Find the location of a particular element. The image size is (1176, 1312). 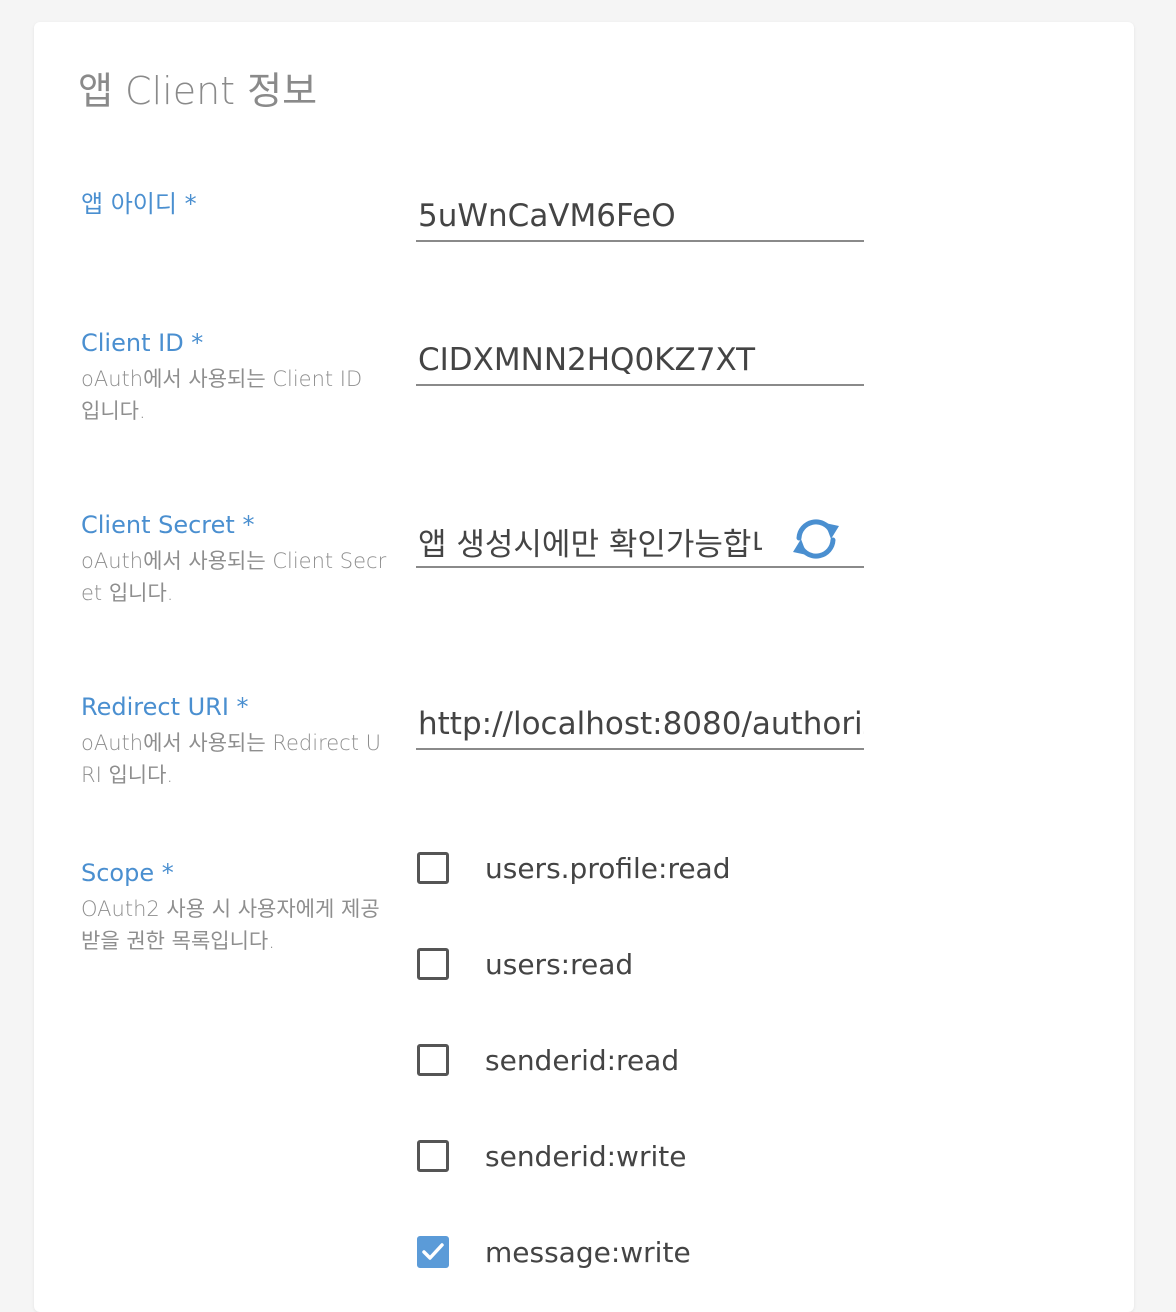

client-id-description: oAuth에서 사용되는 Client ID 입니다. is located at coordinates (222, 395).